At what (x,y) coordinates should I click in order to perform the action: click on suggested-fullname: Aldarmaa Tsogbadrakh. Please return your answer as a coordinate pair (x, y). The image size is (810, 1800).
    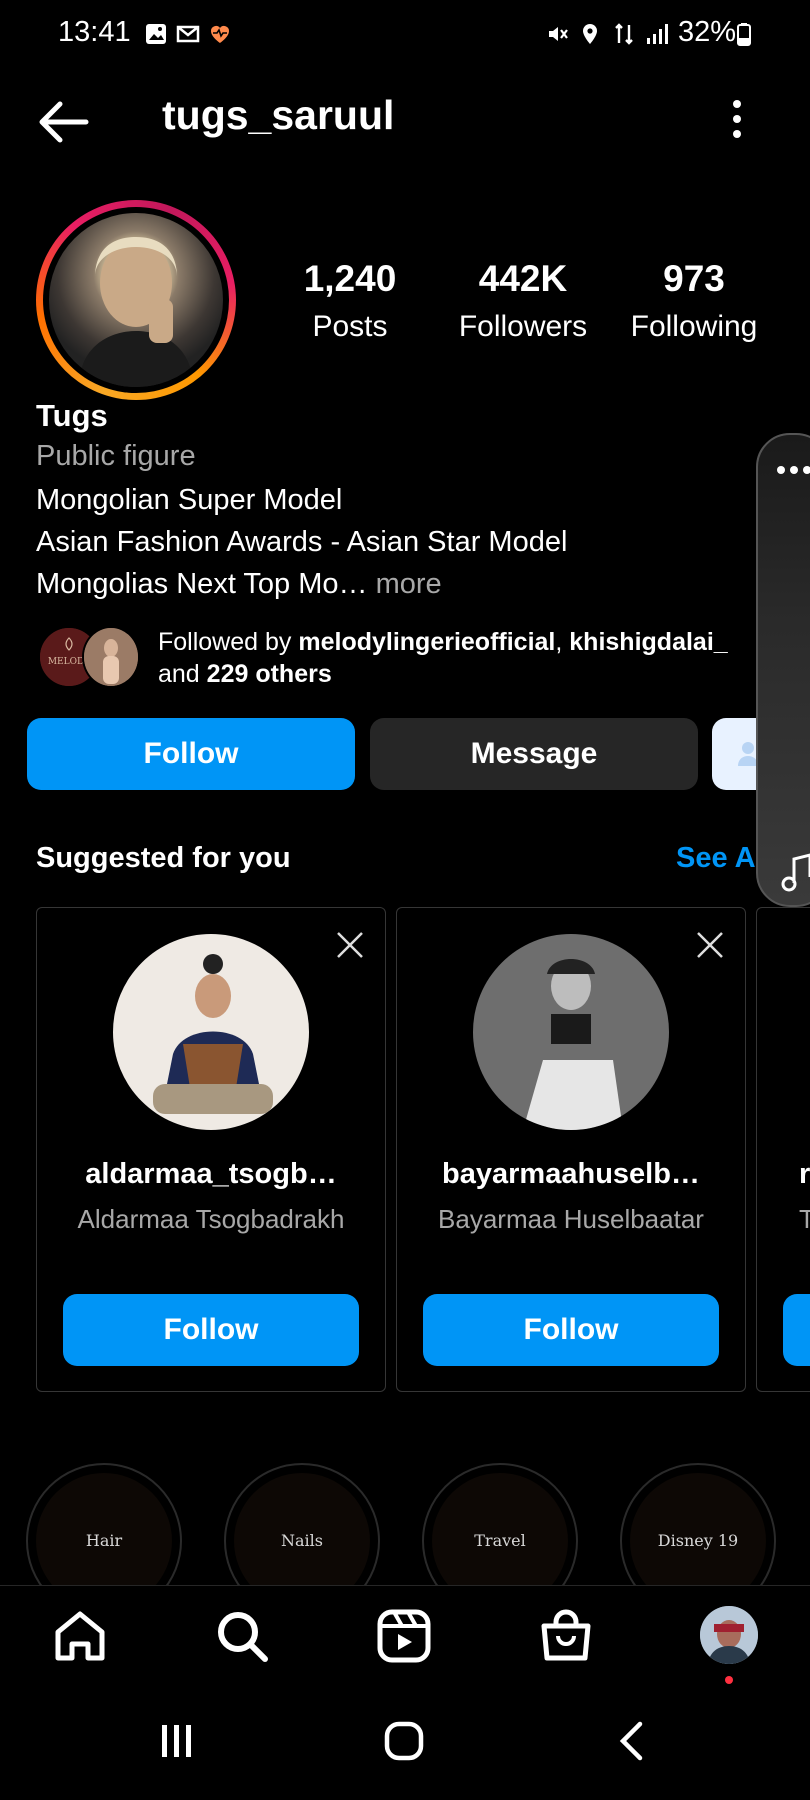
    Looking at the image, I should click on (211, 1219).